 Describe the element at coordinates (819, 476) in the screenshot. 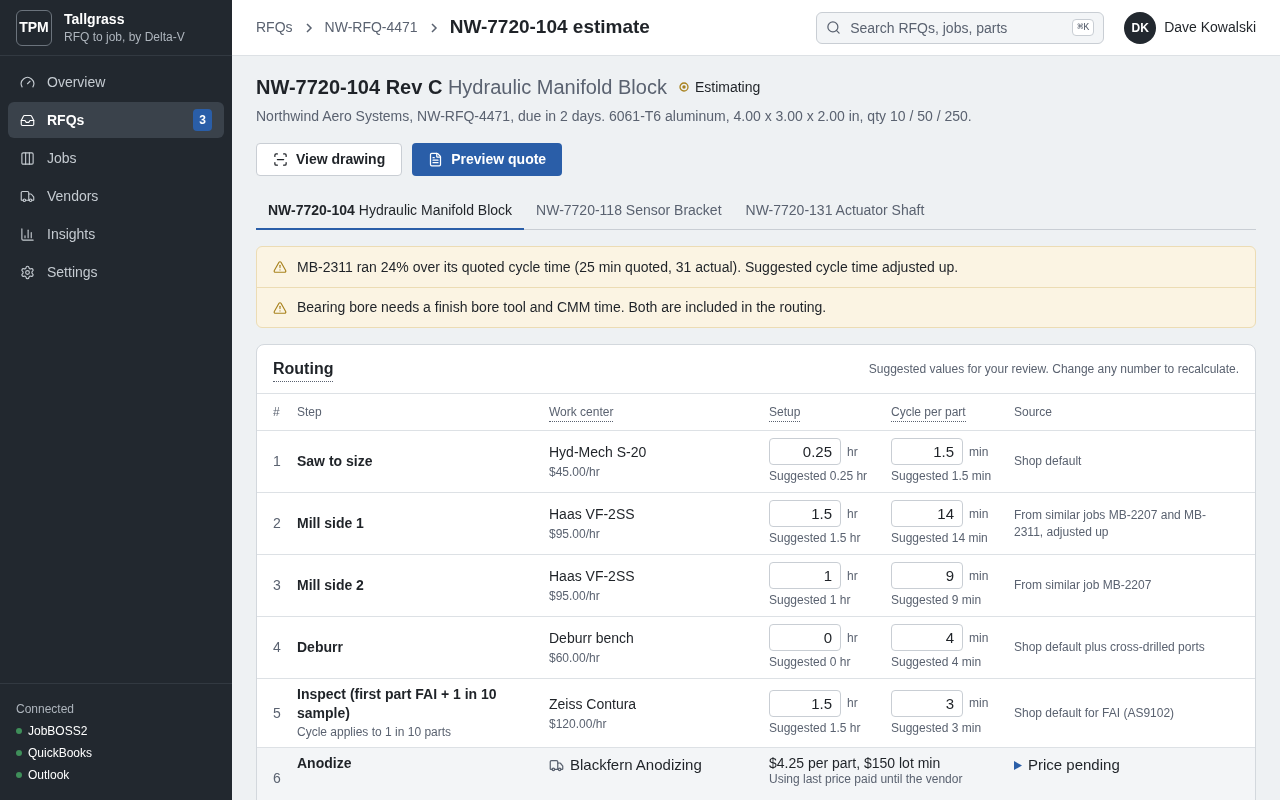

I see `suggested-value: Suggested 0.25 hr` at that location.